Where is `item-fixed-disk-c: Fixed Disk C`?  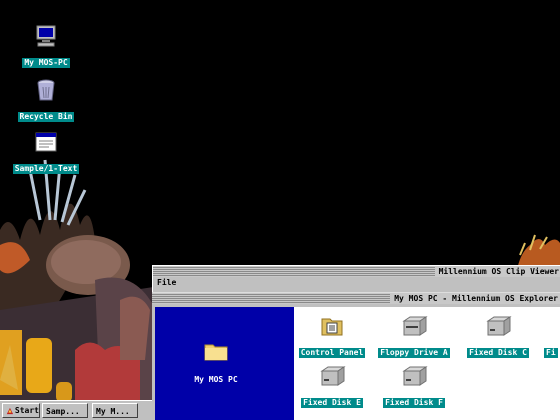 item-fixed-disk-c: Fixed Disk C is located at coordinates (498, 337).